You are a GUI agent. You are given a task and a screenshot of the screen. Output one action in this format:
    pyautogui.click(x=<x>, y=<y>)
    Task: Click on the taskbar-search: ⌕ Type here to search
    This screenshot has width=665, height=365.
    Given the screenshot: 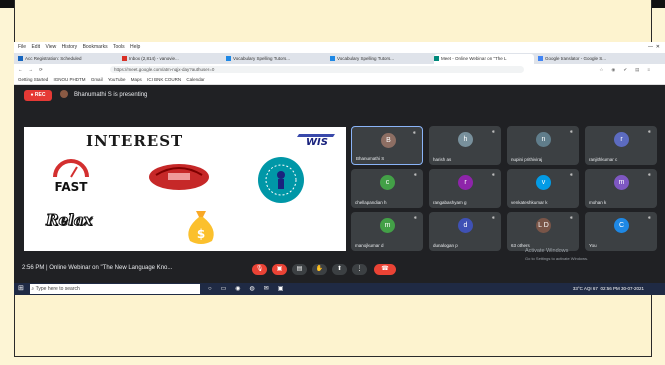 What is the action you would take?
    pyautogui.click(x=115, y=289)
    